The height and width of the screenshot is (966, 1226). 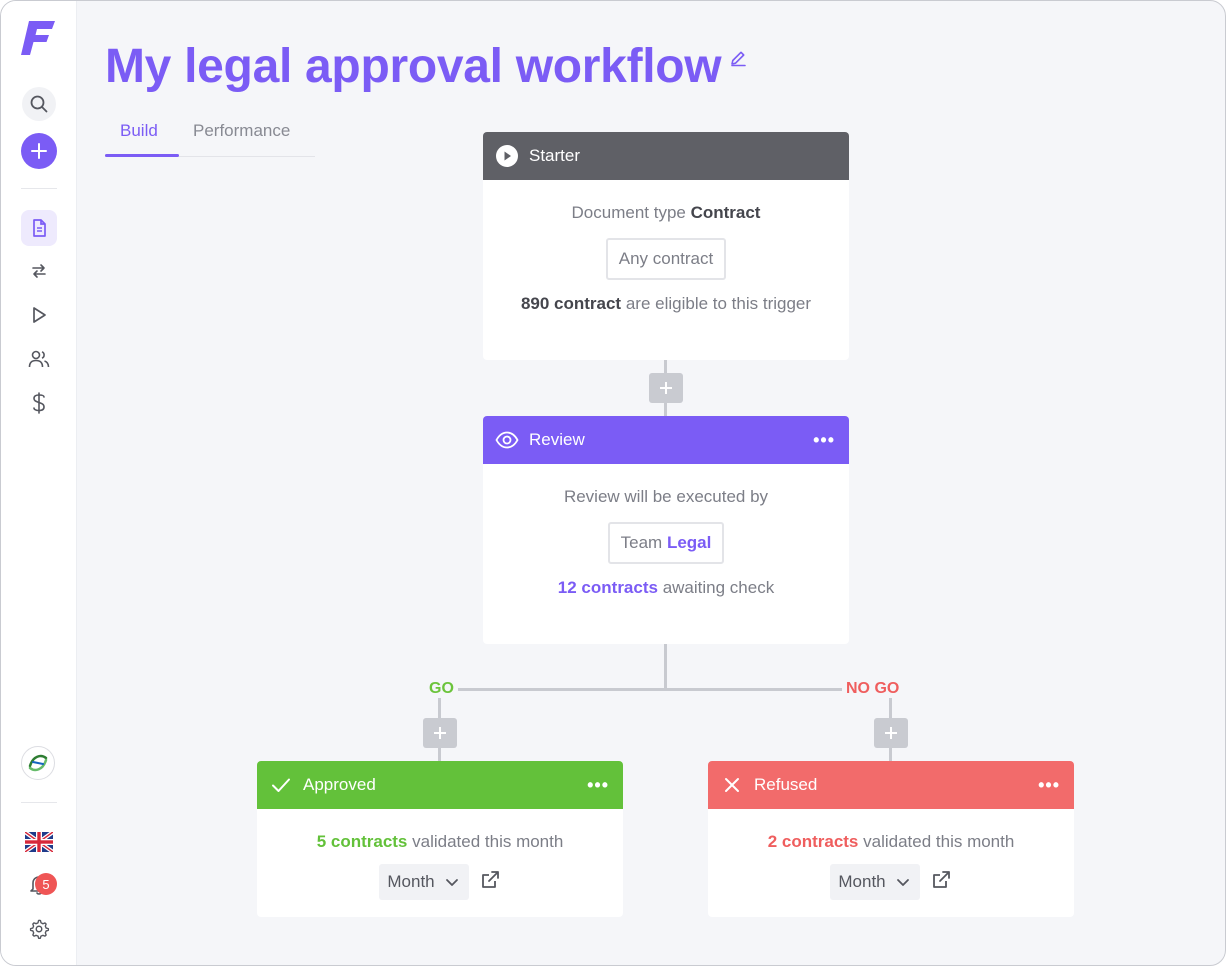 I want to click on document-icon, so click(x=39, y=228).